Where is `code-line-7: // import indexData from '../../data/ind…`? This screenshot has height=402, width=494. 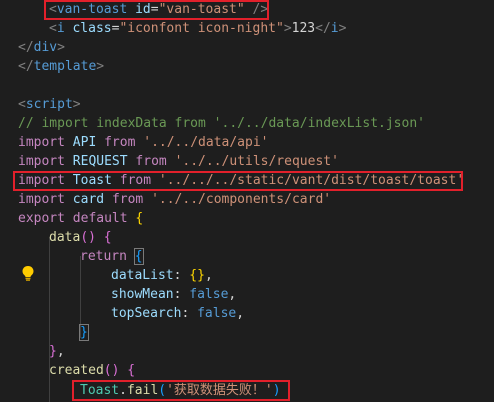 code-line-7: // import indexData from '../../data/ind… is located at coordinates (221, 123).